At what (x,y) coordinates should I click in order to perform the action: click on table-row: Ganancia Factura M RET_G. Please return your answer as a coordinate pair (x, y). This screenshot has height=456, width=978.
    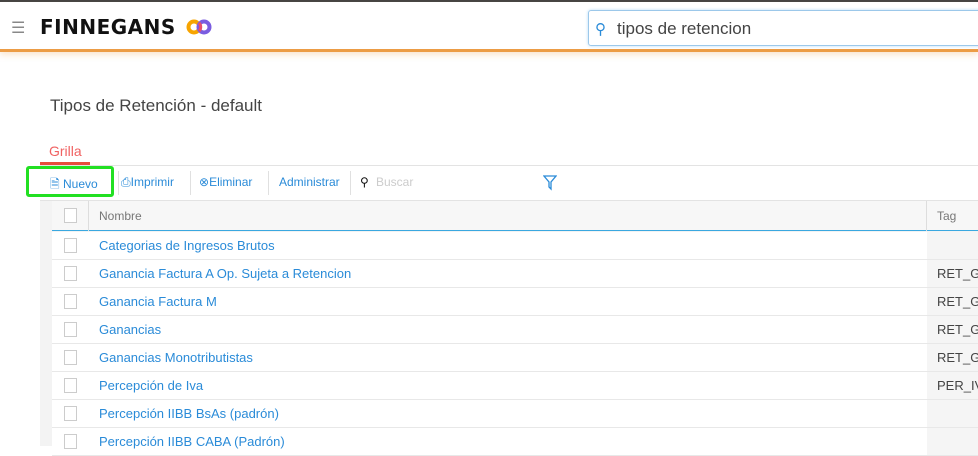
    Looking at the image, I should click on (515, 302).